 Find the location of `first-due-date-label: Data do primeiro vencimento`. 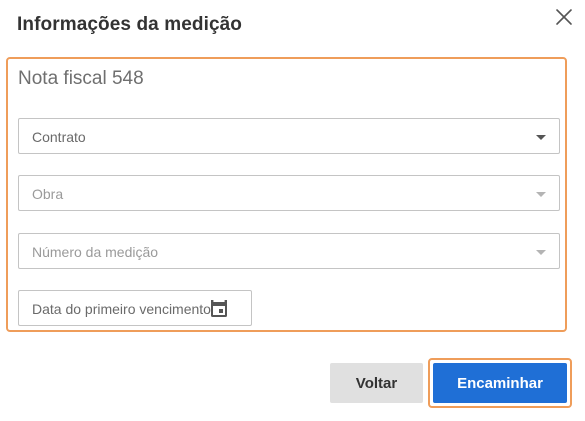

first-due-date-label: Data do primeiro vencimento is located at coordinates (121, 309).